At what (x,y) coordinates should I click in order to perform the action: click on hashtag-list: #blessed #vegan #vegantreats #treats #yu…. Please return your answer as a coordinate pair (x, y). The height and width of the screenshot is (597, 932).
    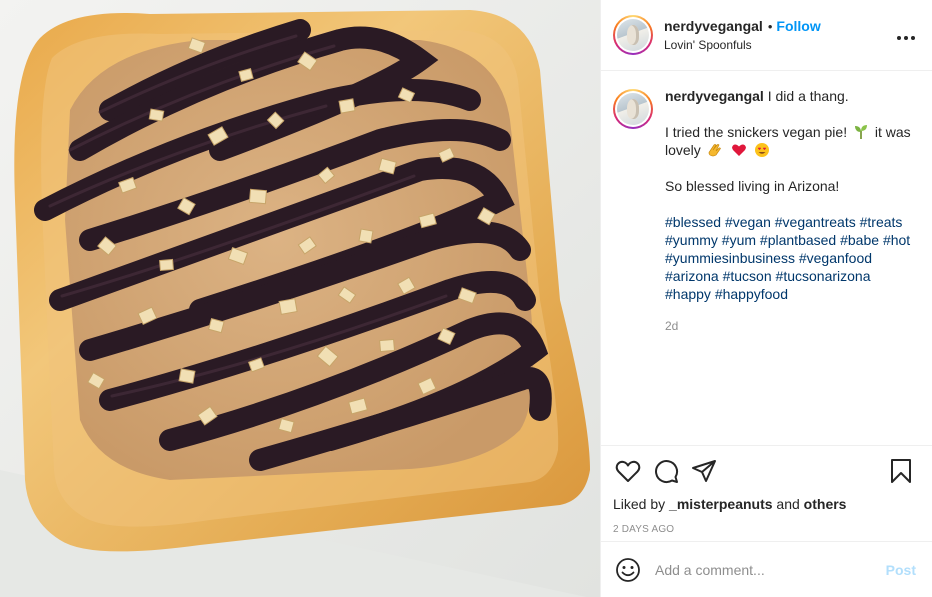
    Looking at the image, I should click on (788, 258).